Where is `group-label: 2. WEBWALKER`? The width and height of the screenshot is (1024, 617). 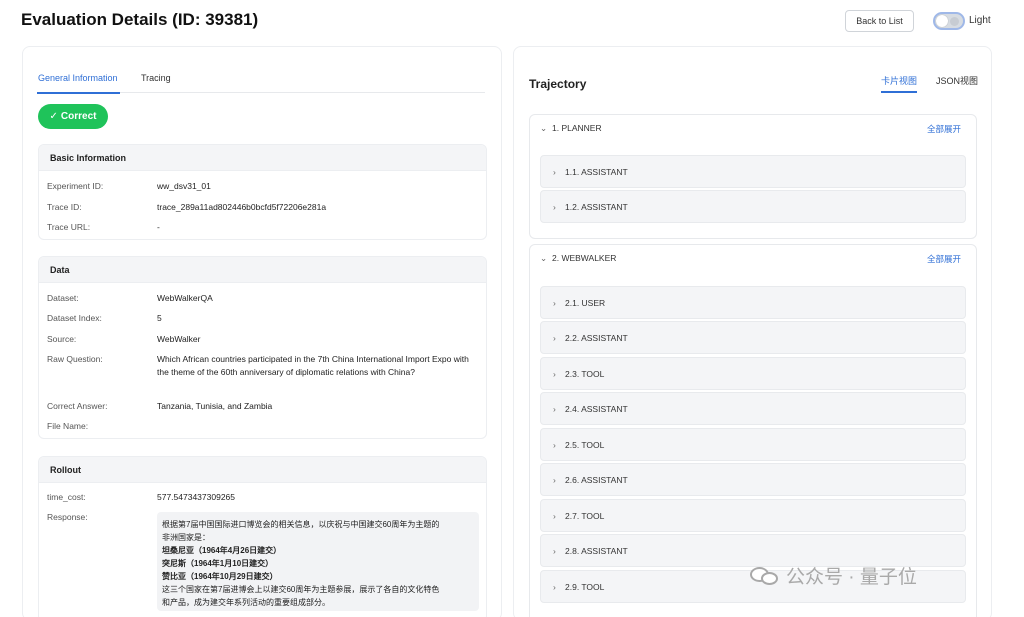
group-label: 2. WEBWALKER is located at coordinates (584, 258).